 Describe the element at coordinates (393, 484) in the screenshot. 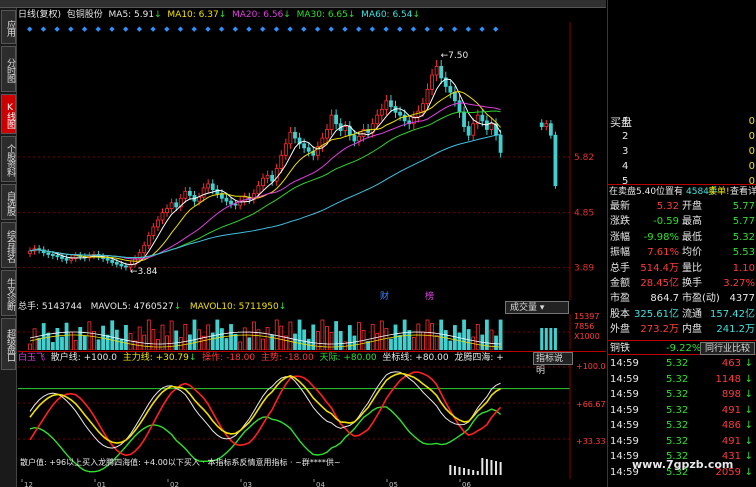

I see `date-tick-label: 05` at that location.